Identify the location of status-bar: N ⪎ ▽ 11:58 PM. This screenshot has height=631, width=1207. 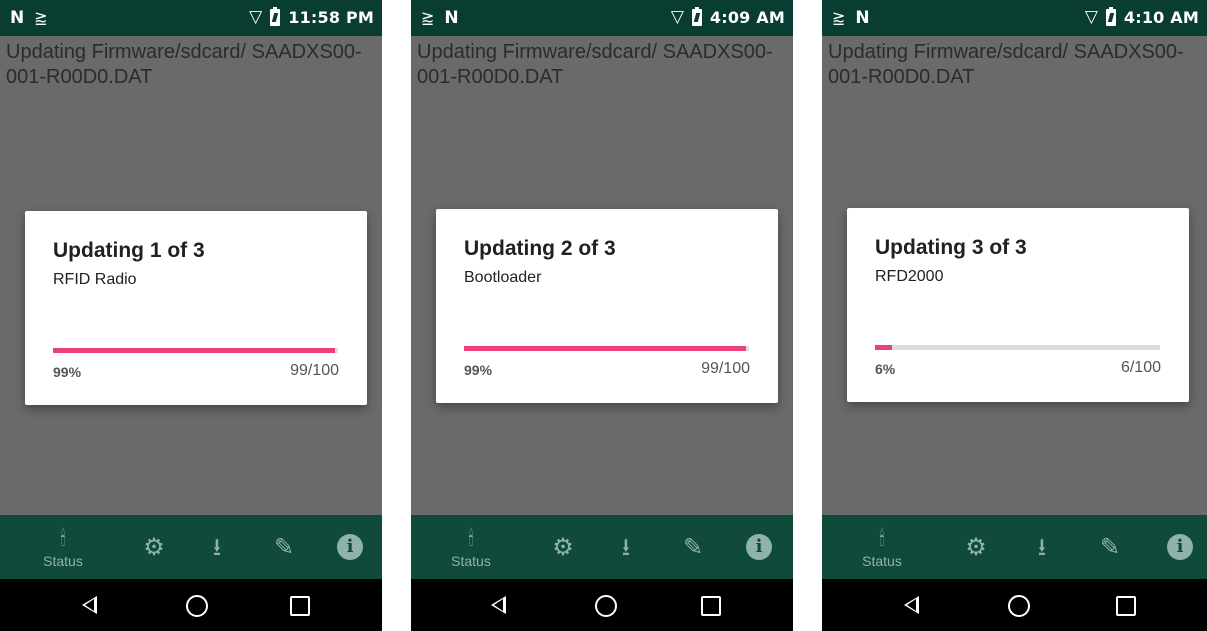
(191, 18).